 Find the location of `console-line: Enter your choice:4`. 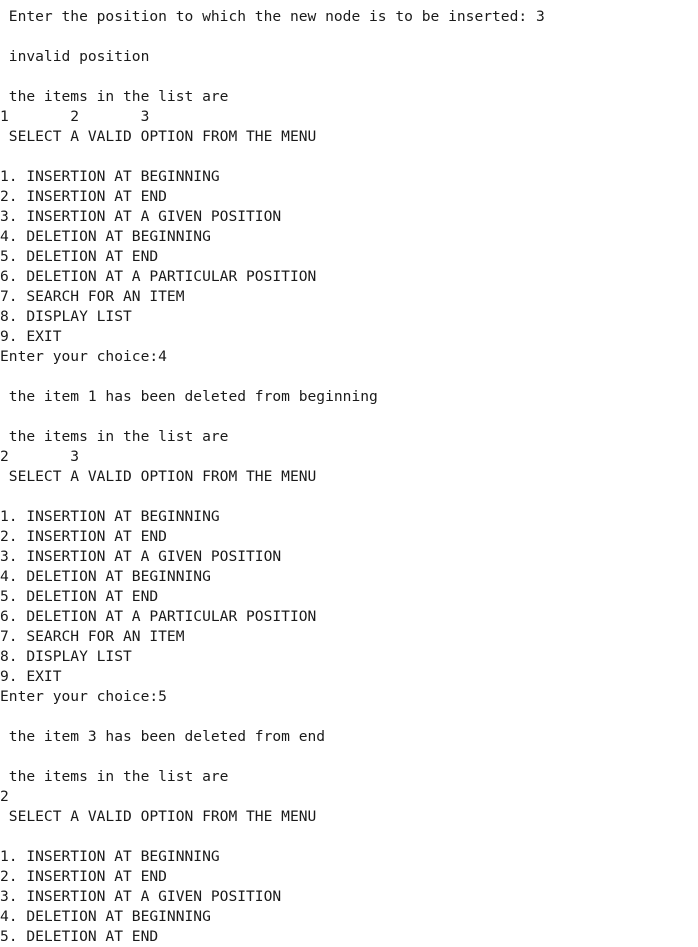

console-line: Enter your choice:4 is located at coordinates (83, 356).